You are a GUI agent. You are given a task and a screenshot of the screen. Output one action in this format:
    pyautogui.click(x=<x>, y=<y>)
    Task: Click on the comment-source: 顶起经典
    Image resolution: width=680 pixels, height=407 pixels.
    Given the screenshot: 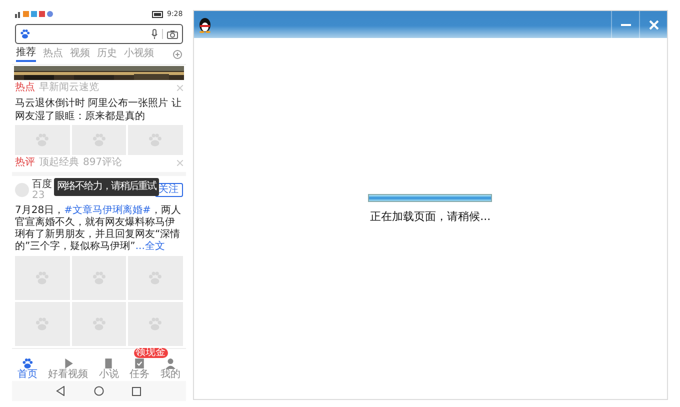 What is the action you would take?
    pyautogui.click(x=59, y=162)
    